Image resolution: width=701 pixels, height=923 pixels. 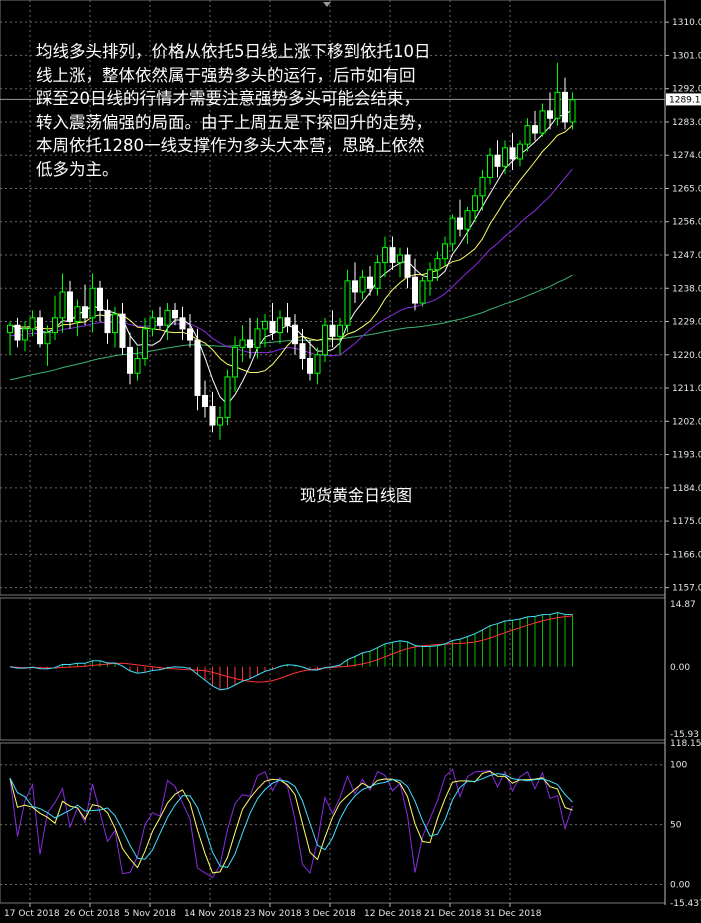 I want to click on oscillator-tick-label: 118.154, so click(x=685, y=744).